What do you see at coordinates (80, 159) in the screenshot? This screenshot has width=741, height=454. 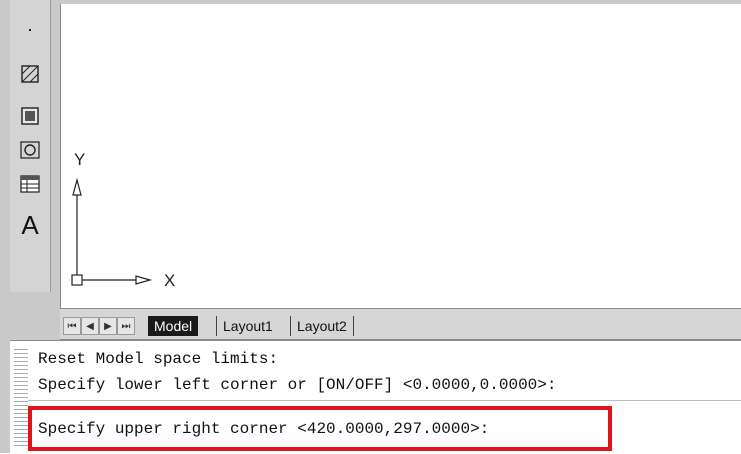 I see `ucs-y-label: Y` at bounding box center [80, 159].